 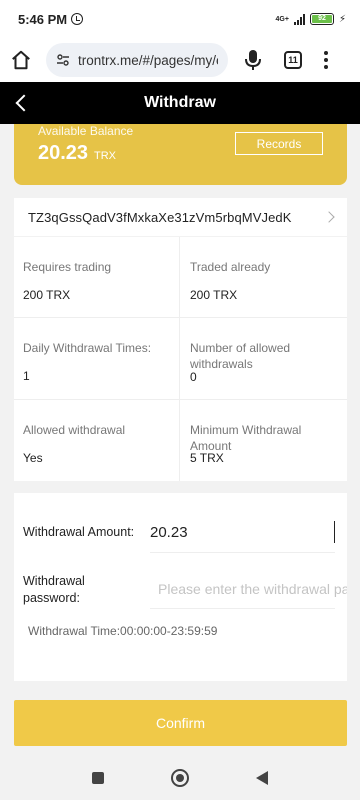 I want to click on home-circle-icon, so click(x=180, y=778).